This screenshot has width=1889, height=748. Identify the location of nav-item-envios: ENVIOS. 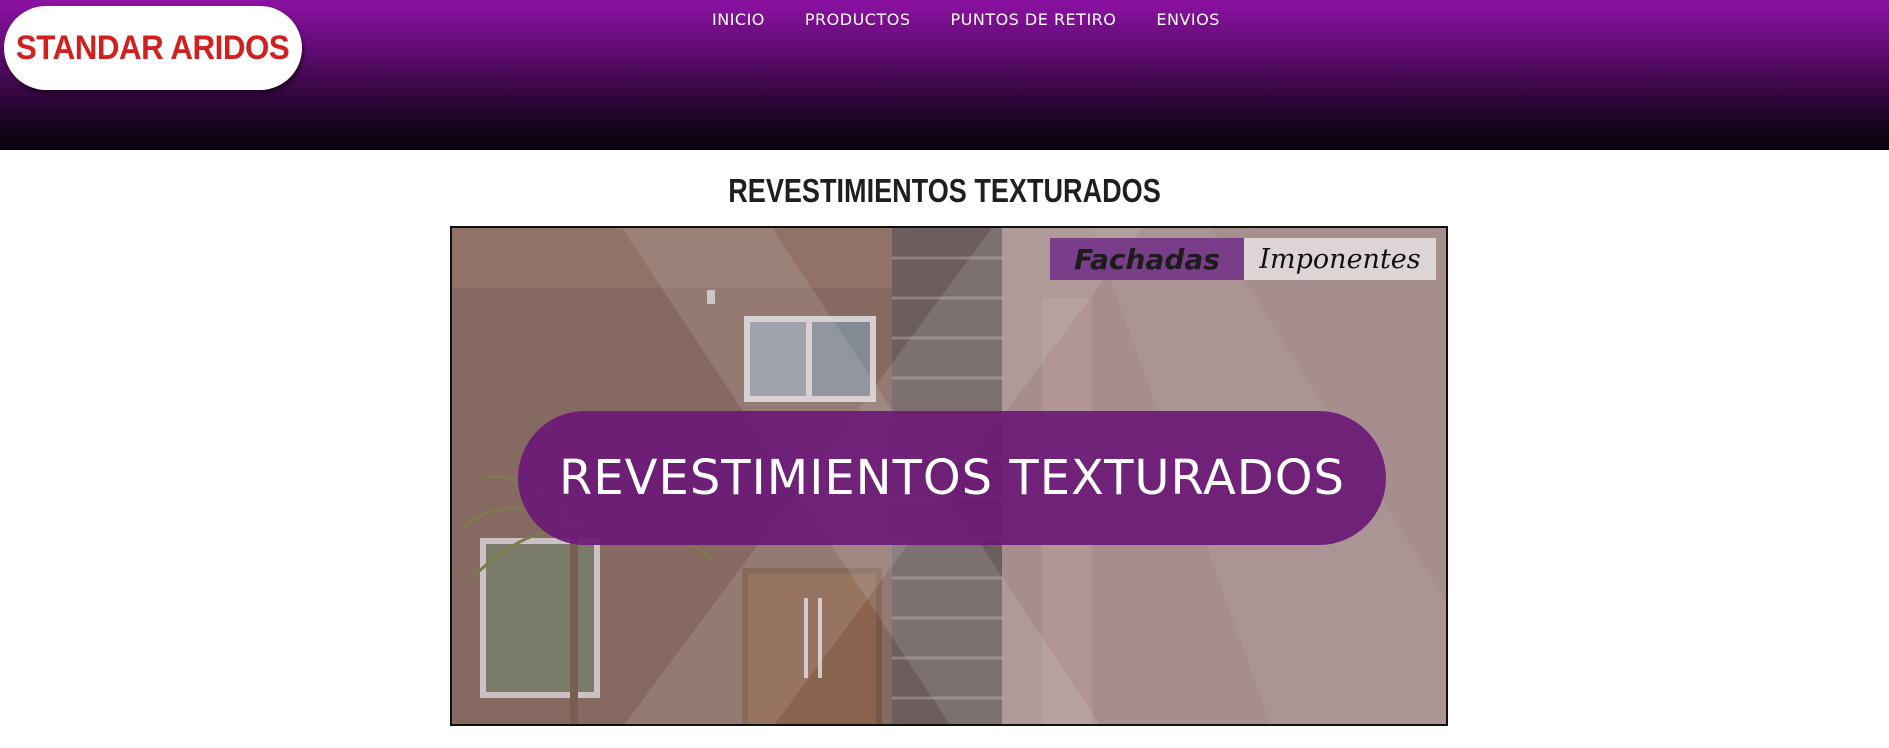
(1188, 19).